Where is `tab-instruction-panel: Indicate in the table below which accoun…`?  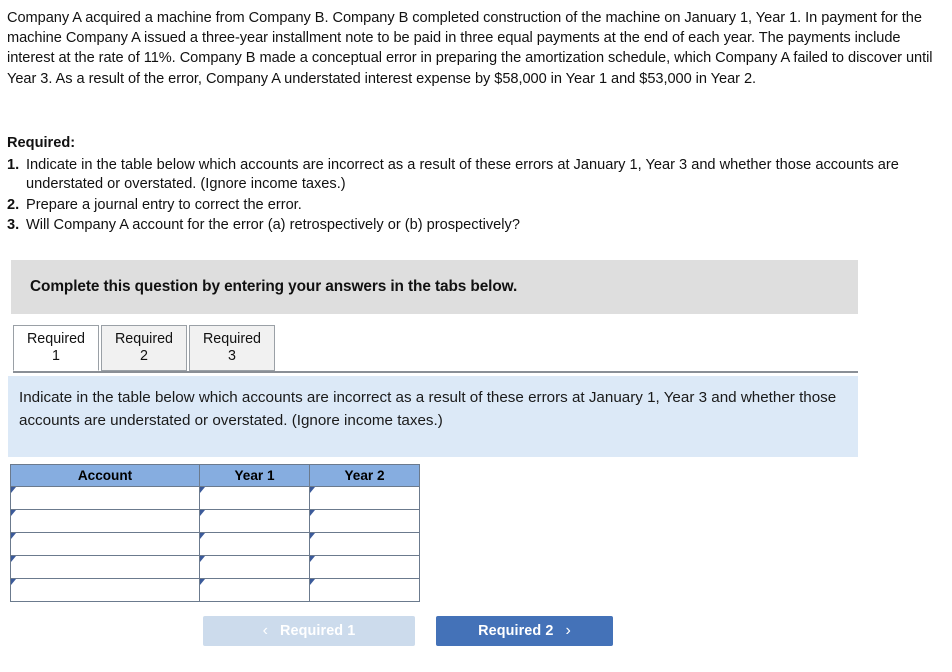 tab-instruction-panel: Indicate in the table below which accoun… is located at coordinates (433, 416).